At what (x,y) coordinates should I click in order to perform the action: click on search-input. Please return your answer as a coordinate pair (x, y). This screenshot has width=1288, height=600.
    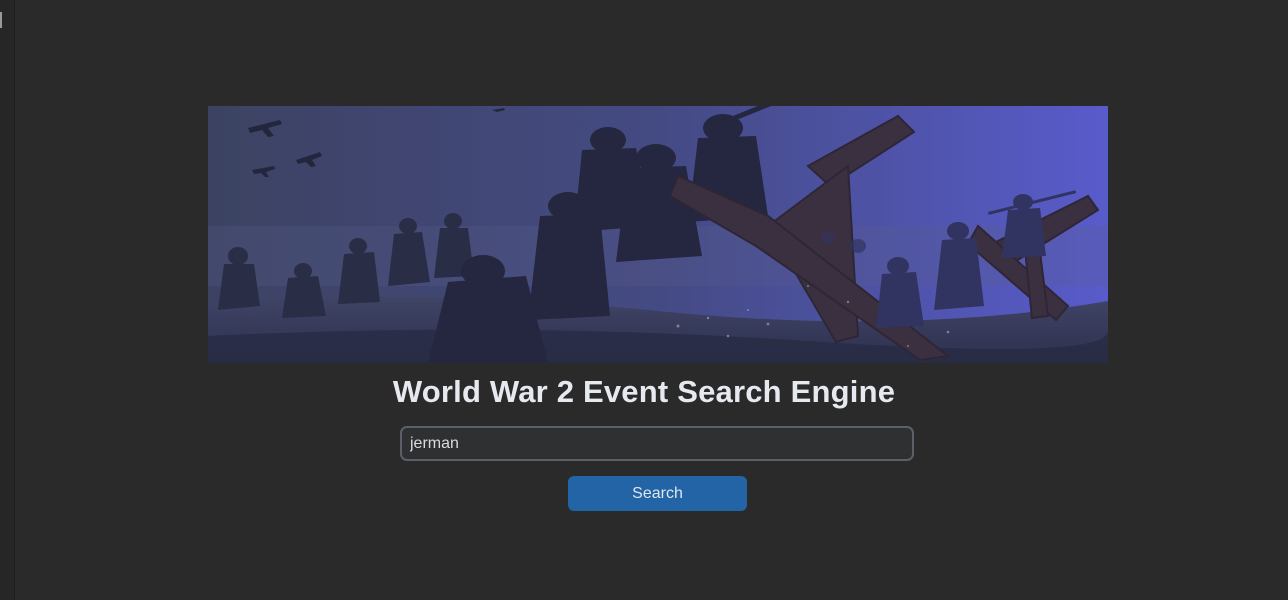
    Looking at the image, I should click on (657, 443).